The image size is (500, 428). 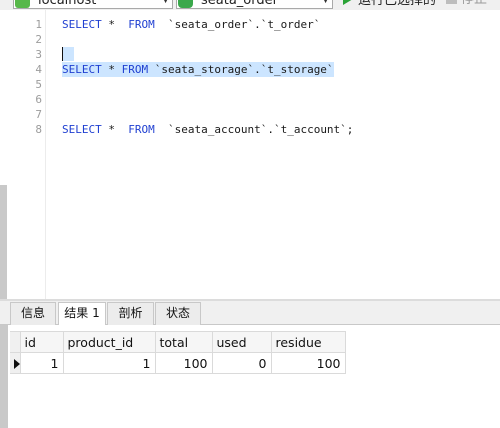 I want to click on cell-used: 0, so click(x=241, y=363).